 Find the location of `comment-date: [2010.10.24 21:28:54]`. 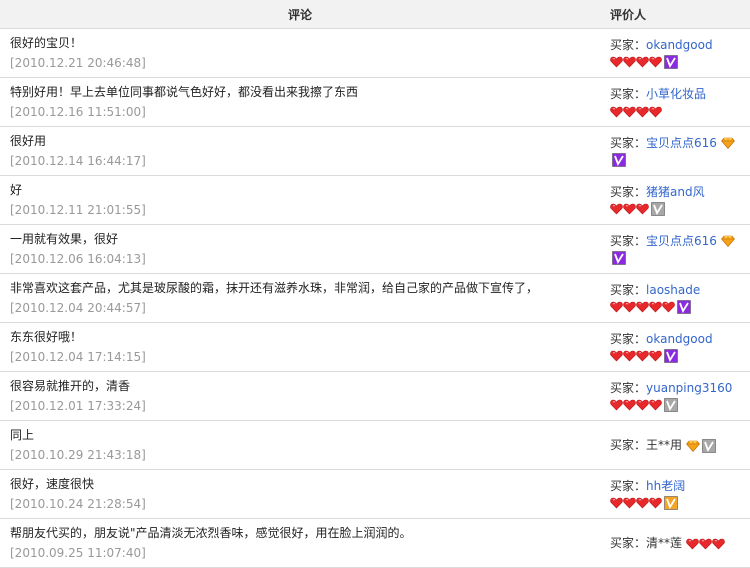

comment-date: [2010.10.24 21:28:54] is located at coordinates (78, 504).